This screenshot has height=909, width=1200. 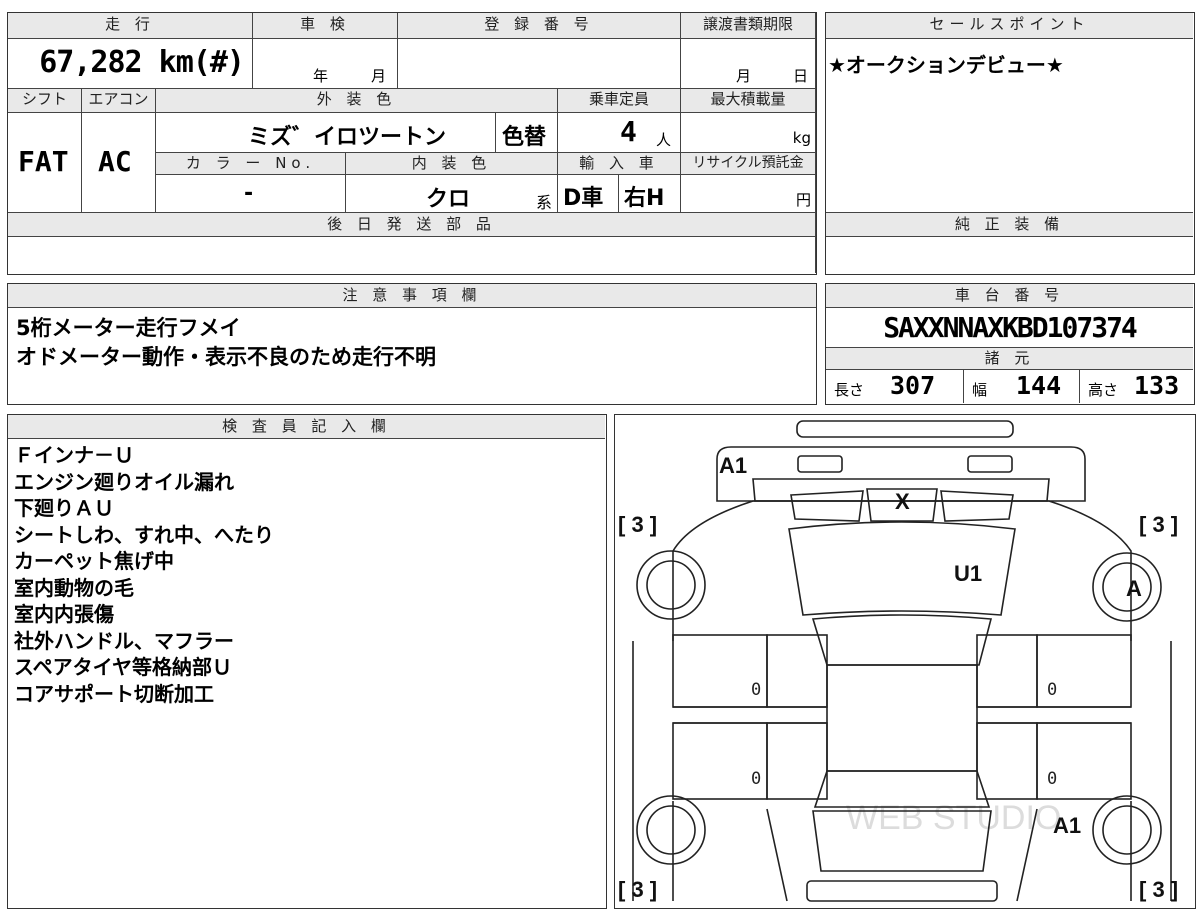 What do you see at coordinates (124, 640) in the screenshot?
I see `inspector-line: 社外ハンドル、マフラー` at bounding box center [124, 640].